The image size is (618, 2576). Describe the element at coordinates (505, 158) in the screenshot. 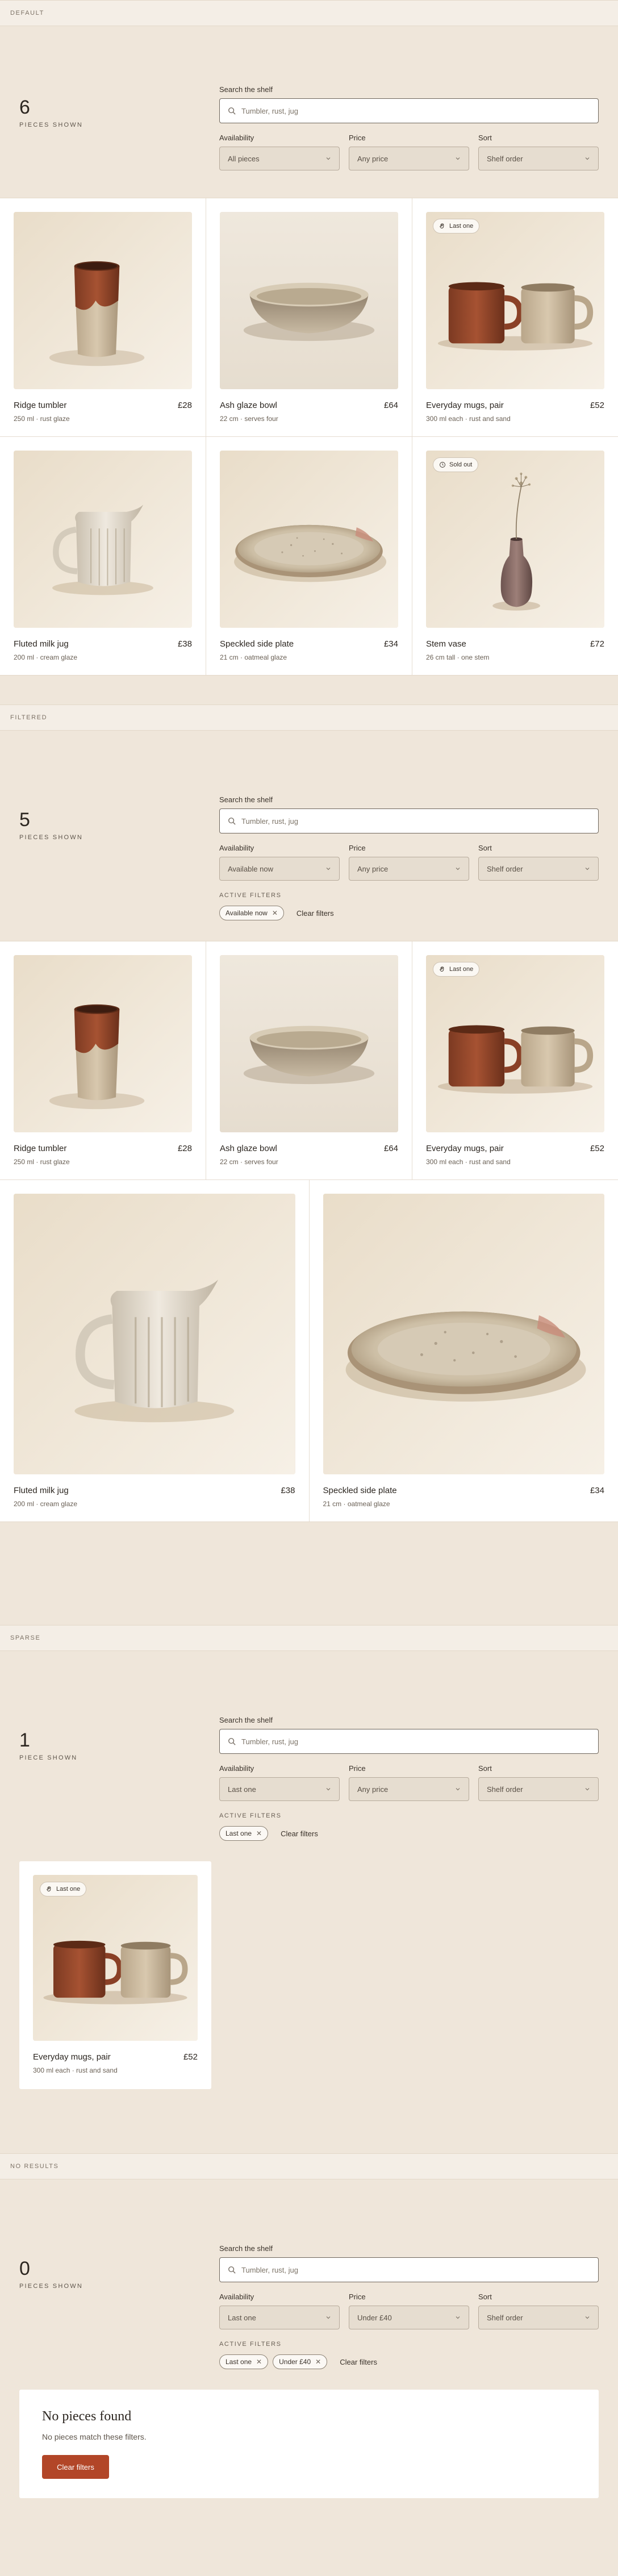

I see `sort-value: Shelf order` at that location.